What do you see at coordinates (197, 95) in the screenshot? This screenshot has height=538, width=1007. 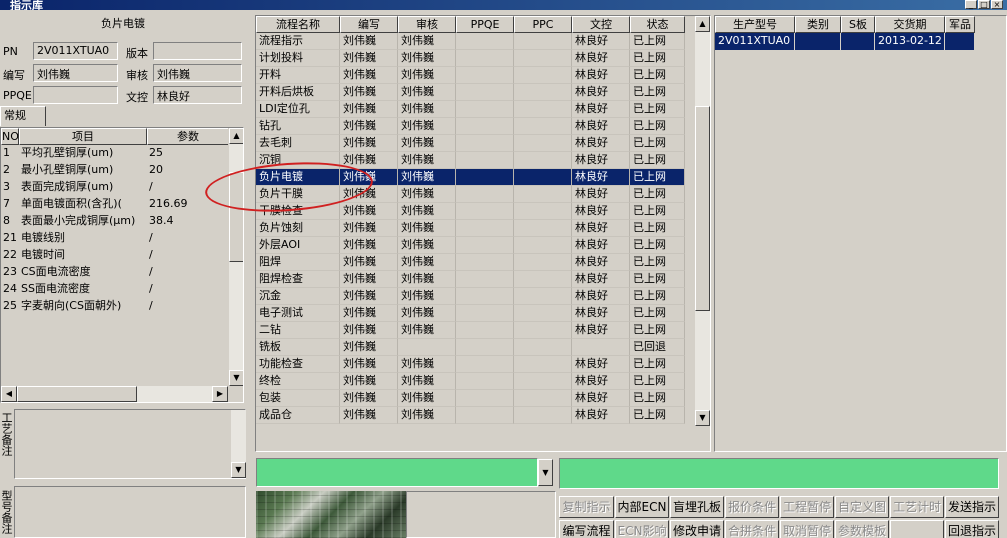 I see `doc-control-field: 林良好` at bounding box center [197, 95].